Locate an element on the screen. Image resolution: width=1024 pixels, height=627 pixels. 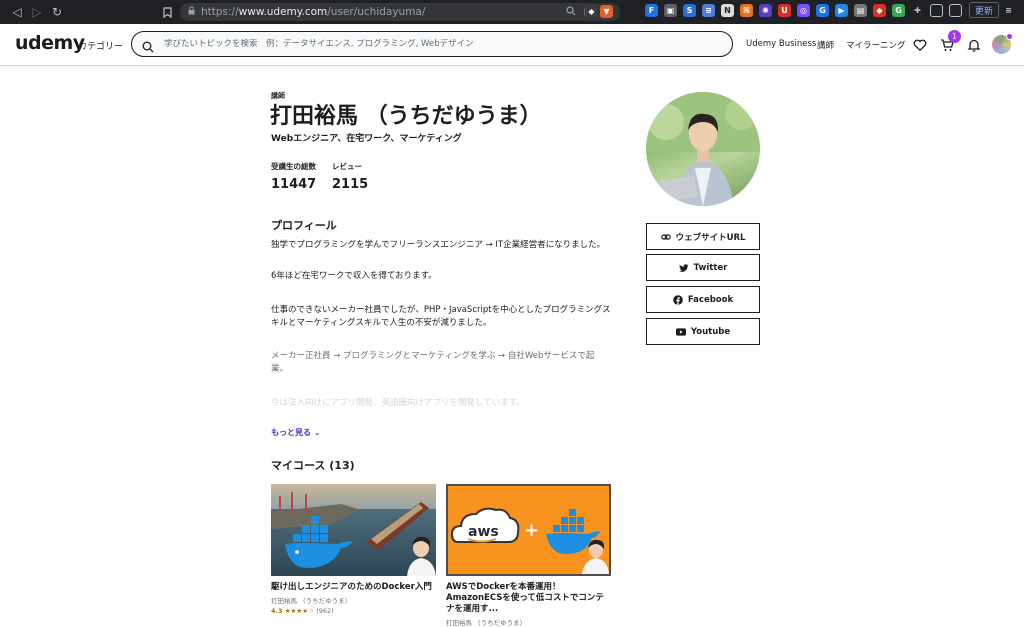
reload-icon: ↻ is located at coordinates (57, 12).